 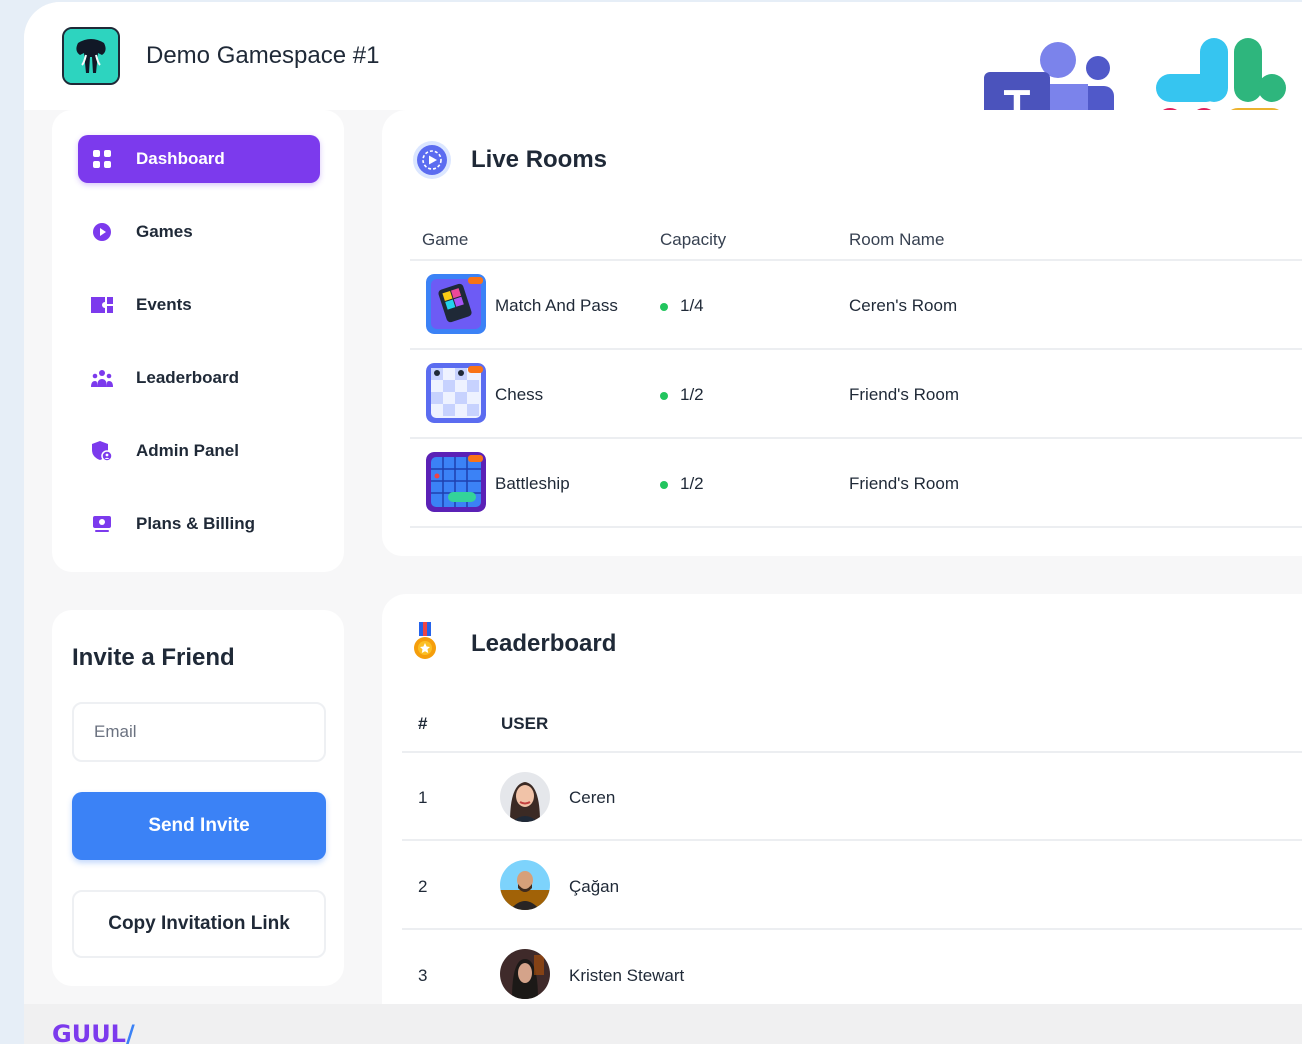 What do you see at coordinates (692, 305) in the screenshot?
I see `capacity-value: 1/4` at bounding box center [692, 305].